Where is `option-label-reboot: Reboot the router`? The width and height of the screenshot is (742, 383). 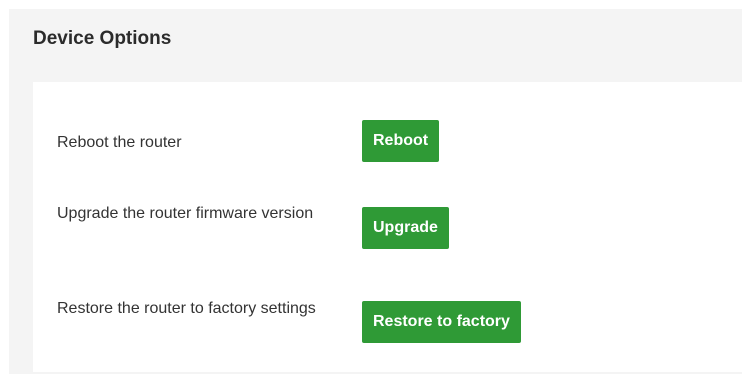
option-label-reboot: Reboot the router is located at coordinates (119, 142).